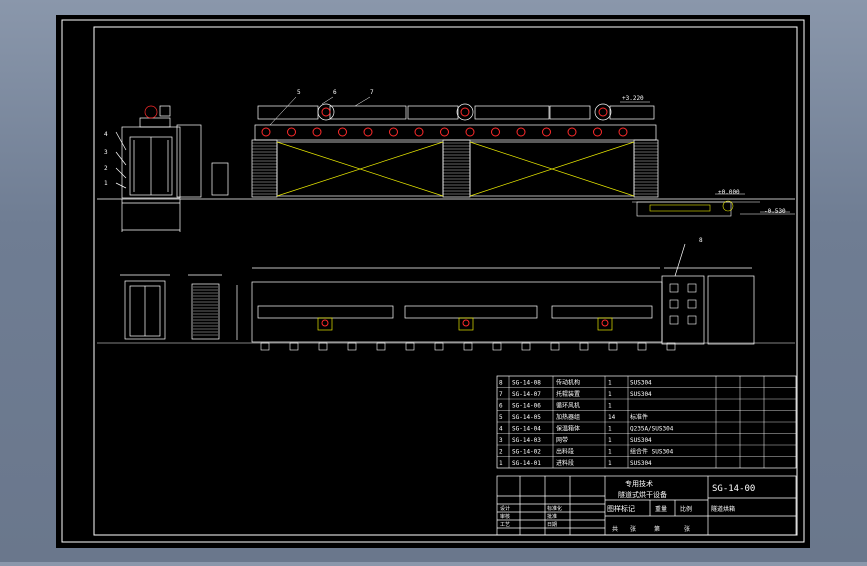  Describe the element at coordinates (299, 92) in the screenshot. I see `callout-5: 5` at that location.